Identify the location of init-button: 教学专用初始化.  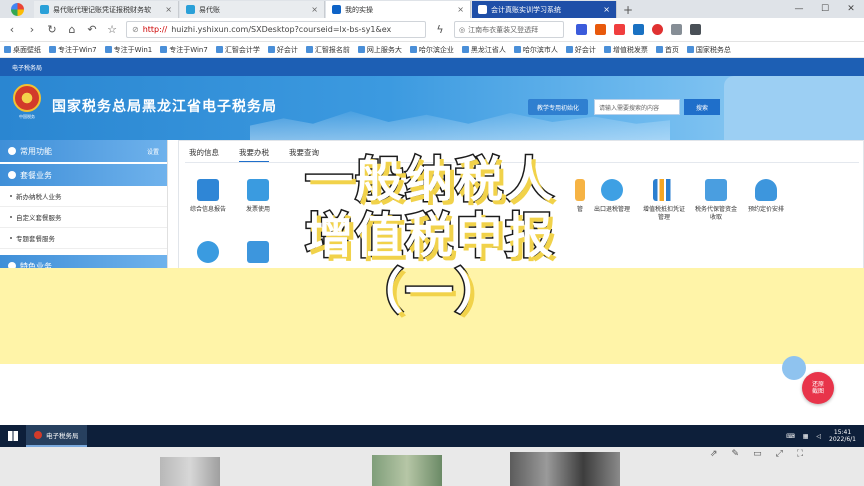
(558, 107).